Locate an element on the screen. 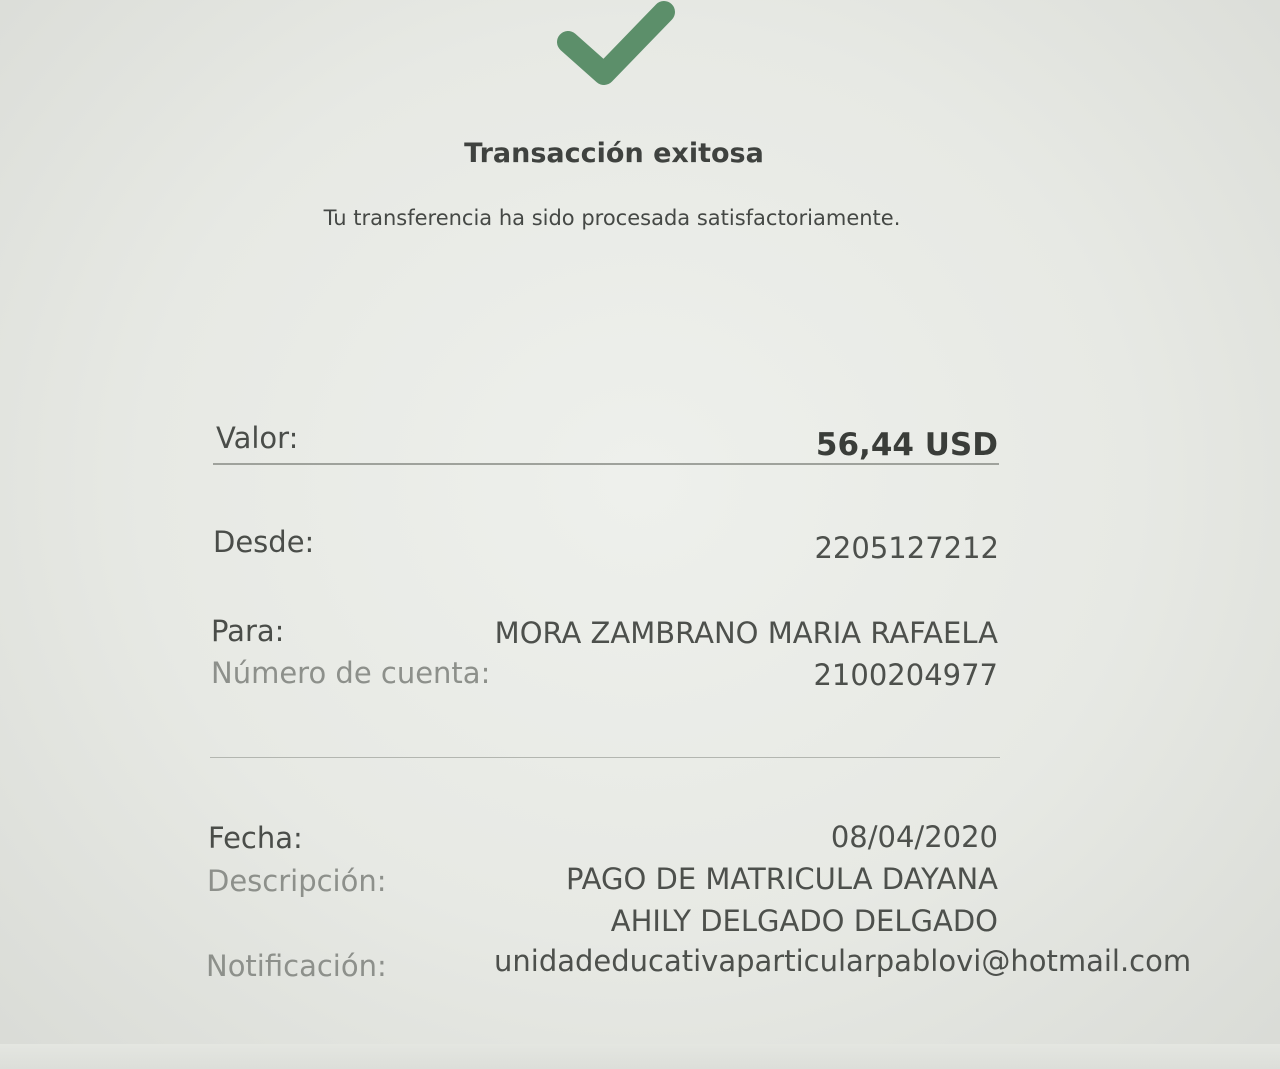 The height and width of the screenshot is (1069, 1280). para-label: Para: is located at coordinates (248, 631).